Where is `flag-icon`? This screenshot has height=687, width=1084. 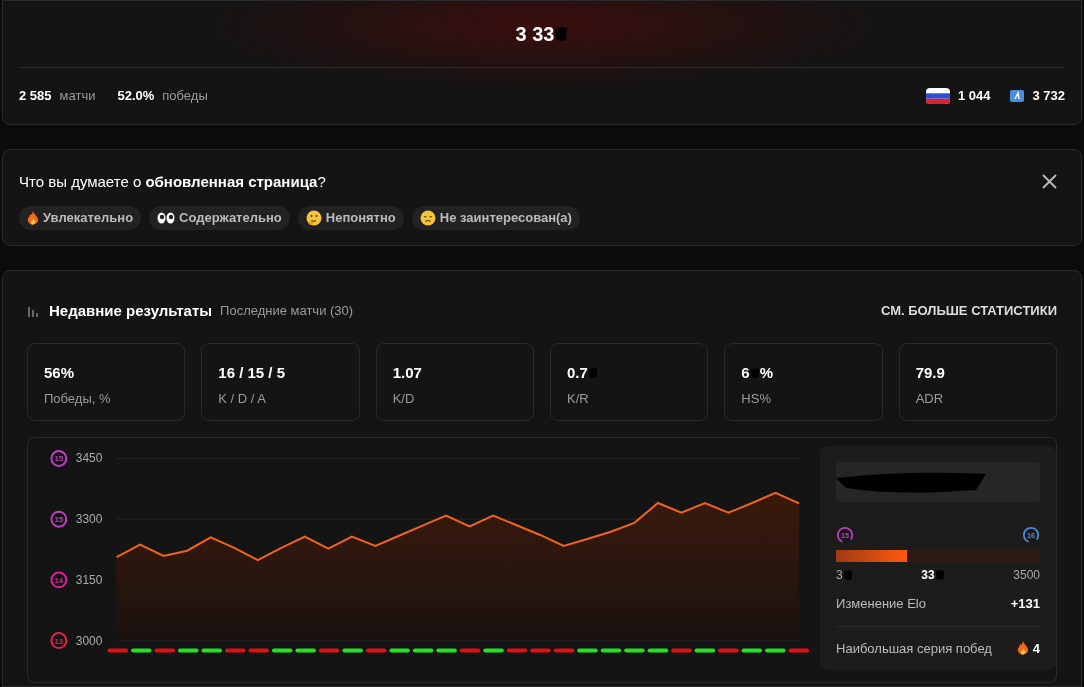 flag-icon is located at coordinates (937, 96).